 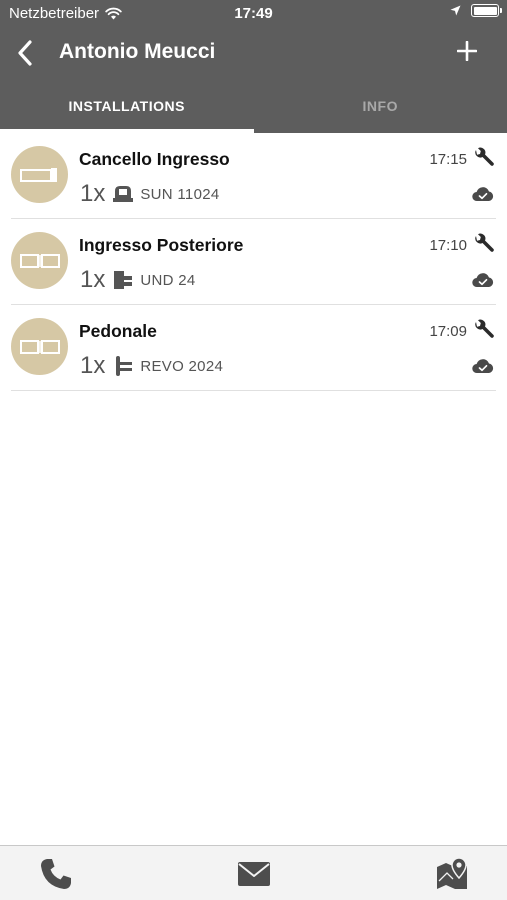 I want to click on list-item: Pedonale 17:09 1x REVO 2024, so click(x=253, y=348).